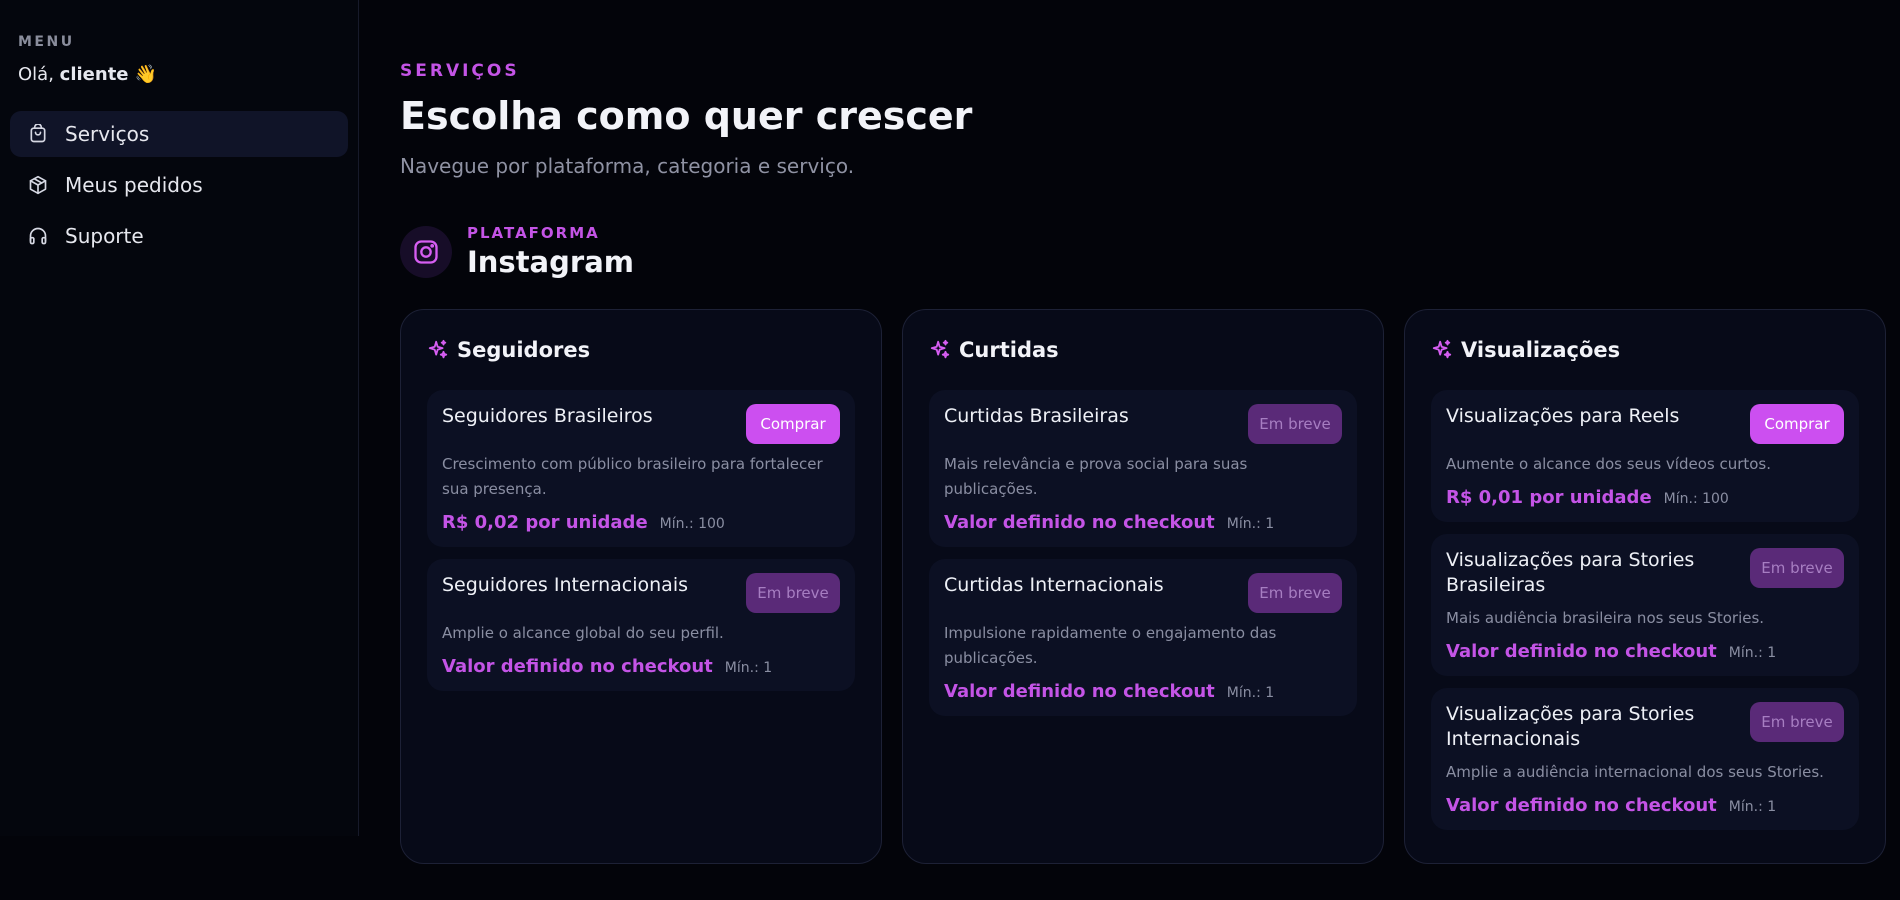 The height and width of the screenshot is (900, 1900). I want to click on shopping-bag-icon, so click(38, 133).